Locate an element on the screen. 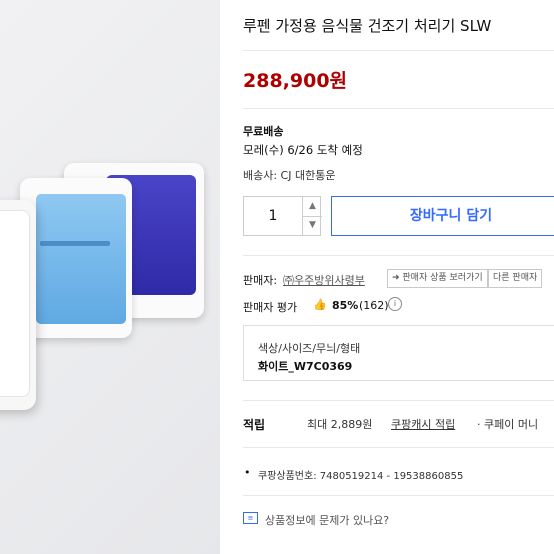 The image size is (554, 554). arrow-icon: ➜ is located at coordinates (397, 278).